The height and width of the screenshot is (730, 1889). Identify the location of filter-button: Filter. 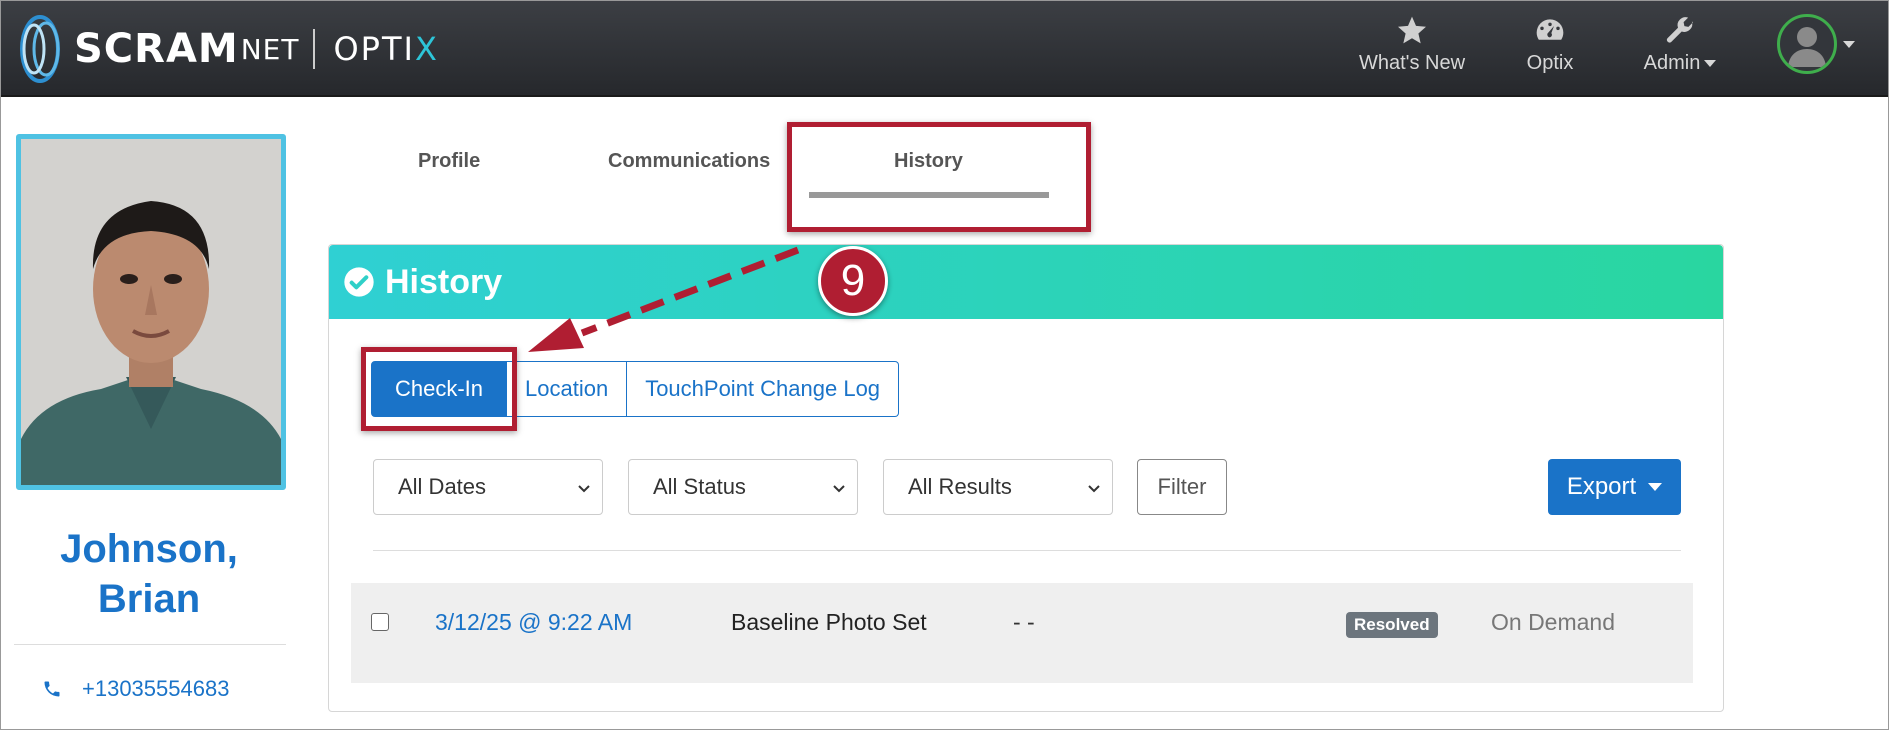
(1182, 487).